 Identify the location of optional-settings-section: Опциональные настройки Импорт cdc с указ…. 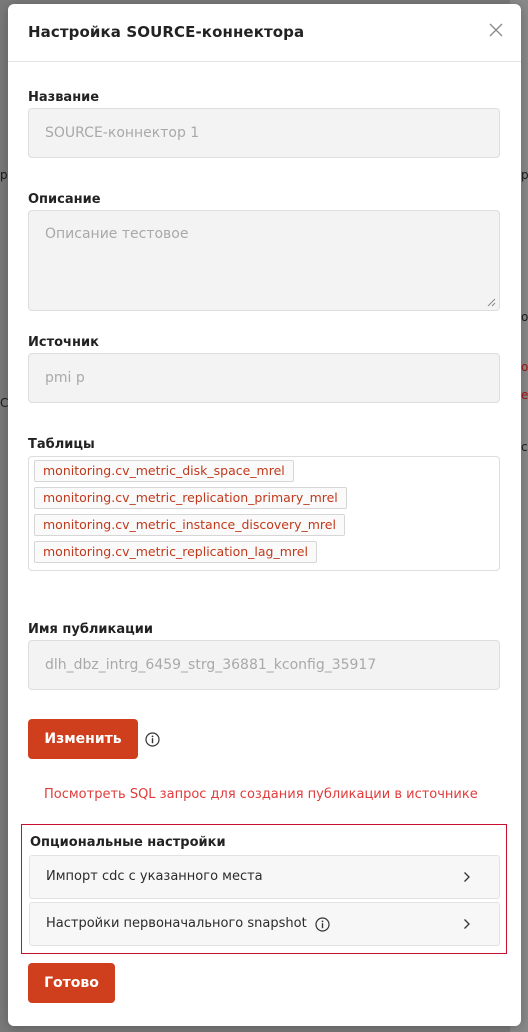
(264, 889).